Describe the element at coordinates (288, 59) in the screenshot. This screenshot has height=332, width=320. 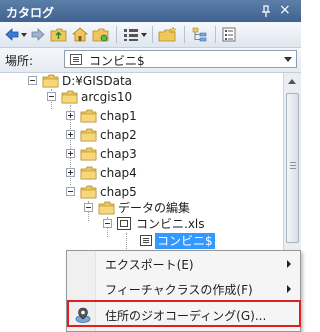
I see `chevron-down-icon` at that location.